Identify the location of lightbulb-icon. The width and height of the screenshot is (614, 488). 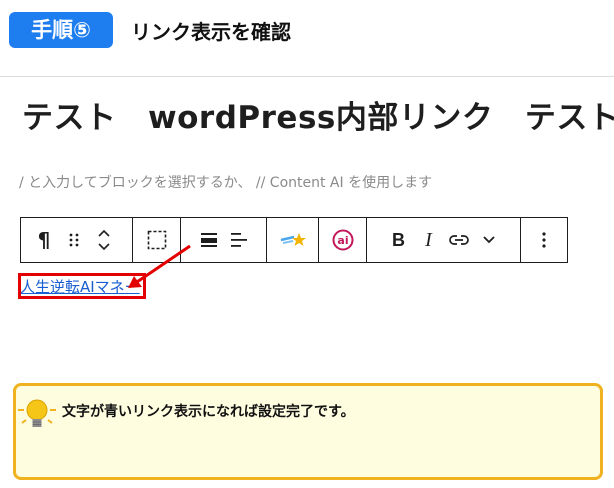
(37, 413).